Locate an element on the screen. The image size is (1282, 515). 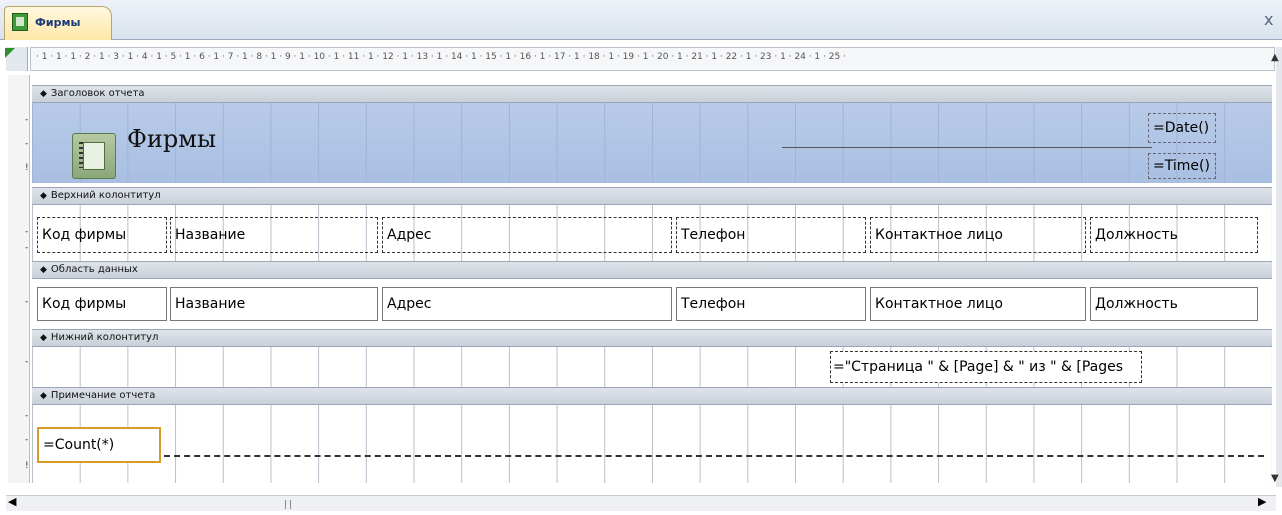
band-label: Область данных is located at coordinates (94, 269).